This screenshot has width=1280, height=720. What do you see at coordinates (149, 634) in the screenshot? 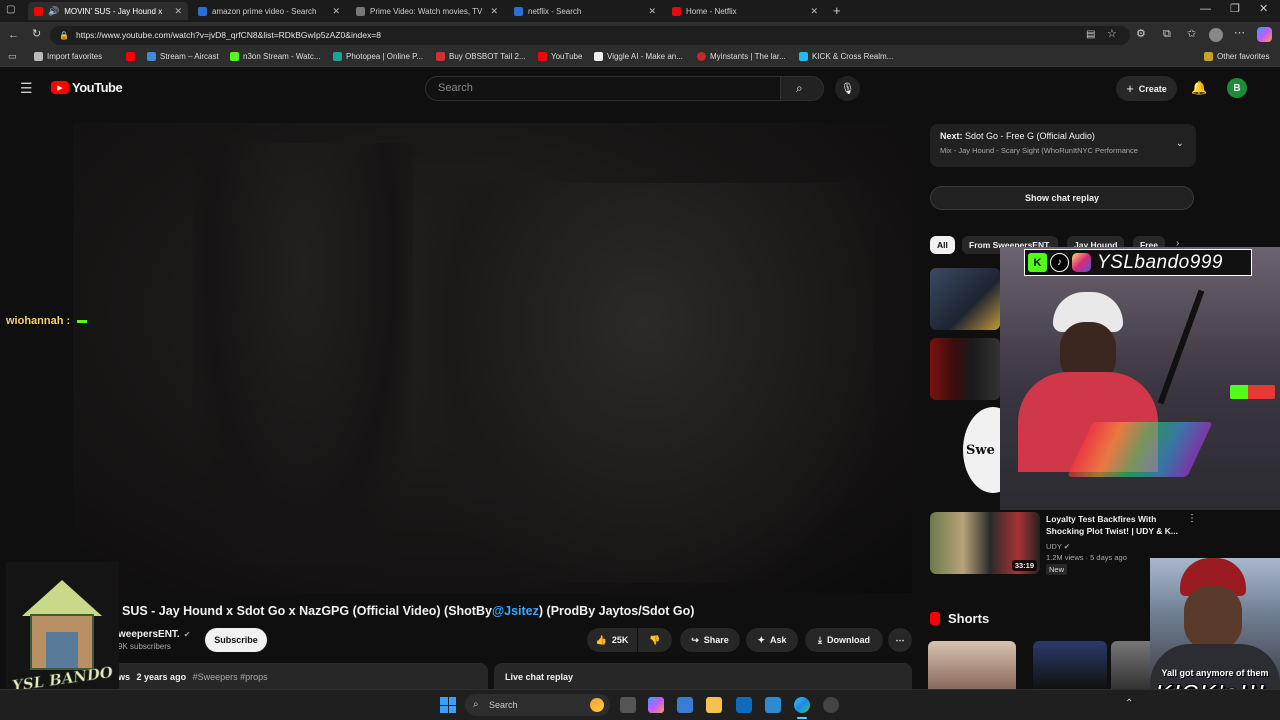
I see `channel-name: weepersENT.` at bounding box center [149, 634].